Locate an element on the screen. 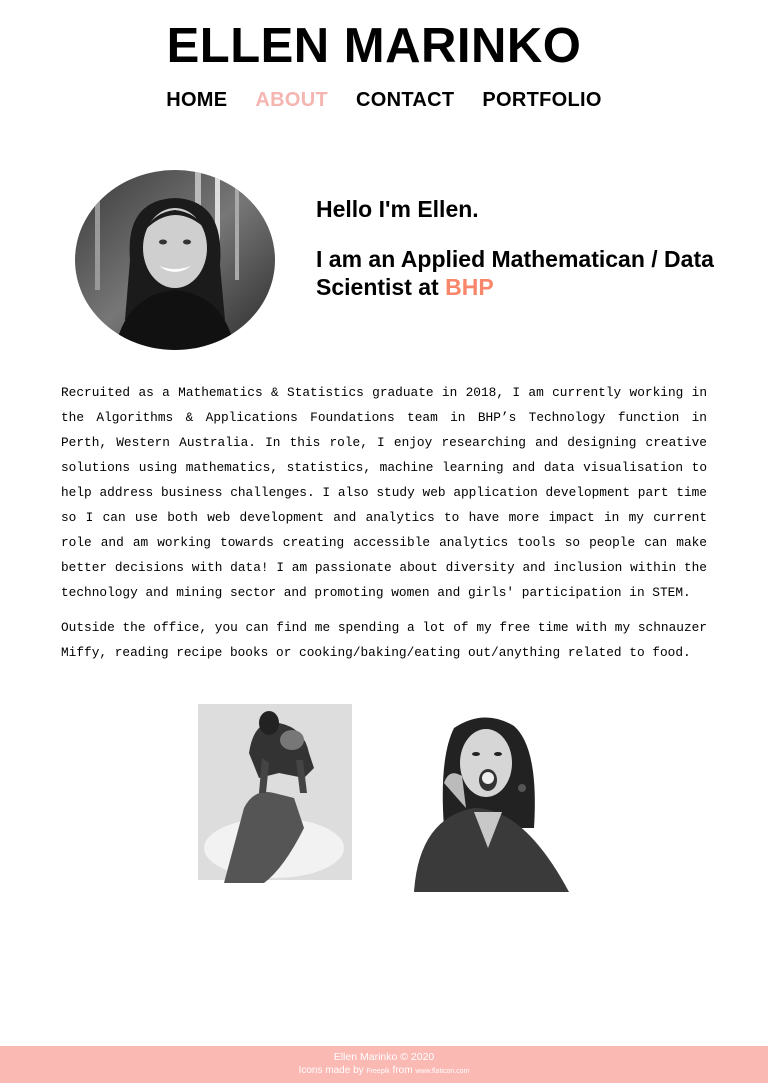 The width and height of the screenshot is (768, 1083). main-nav: HOME ABOUT CONTACT PORTFOLIO is located at coordinates (384, 100).